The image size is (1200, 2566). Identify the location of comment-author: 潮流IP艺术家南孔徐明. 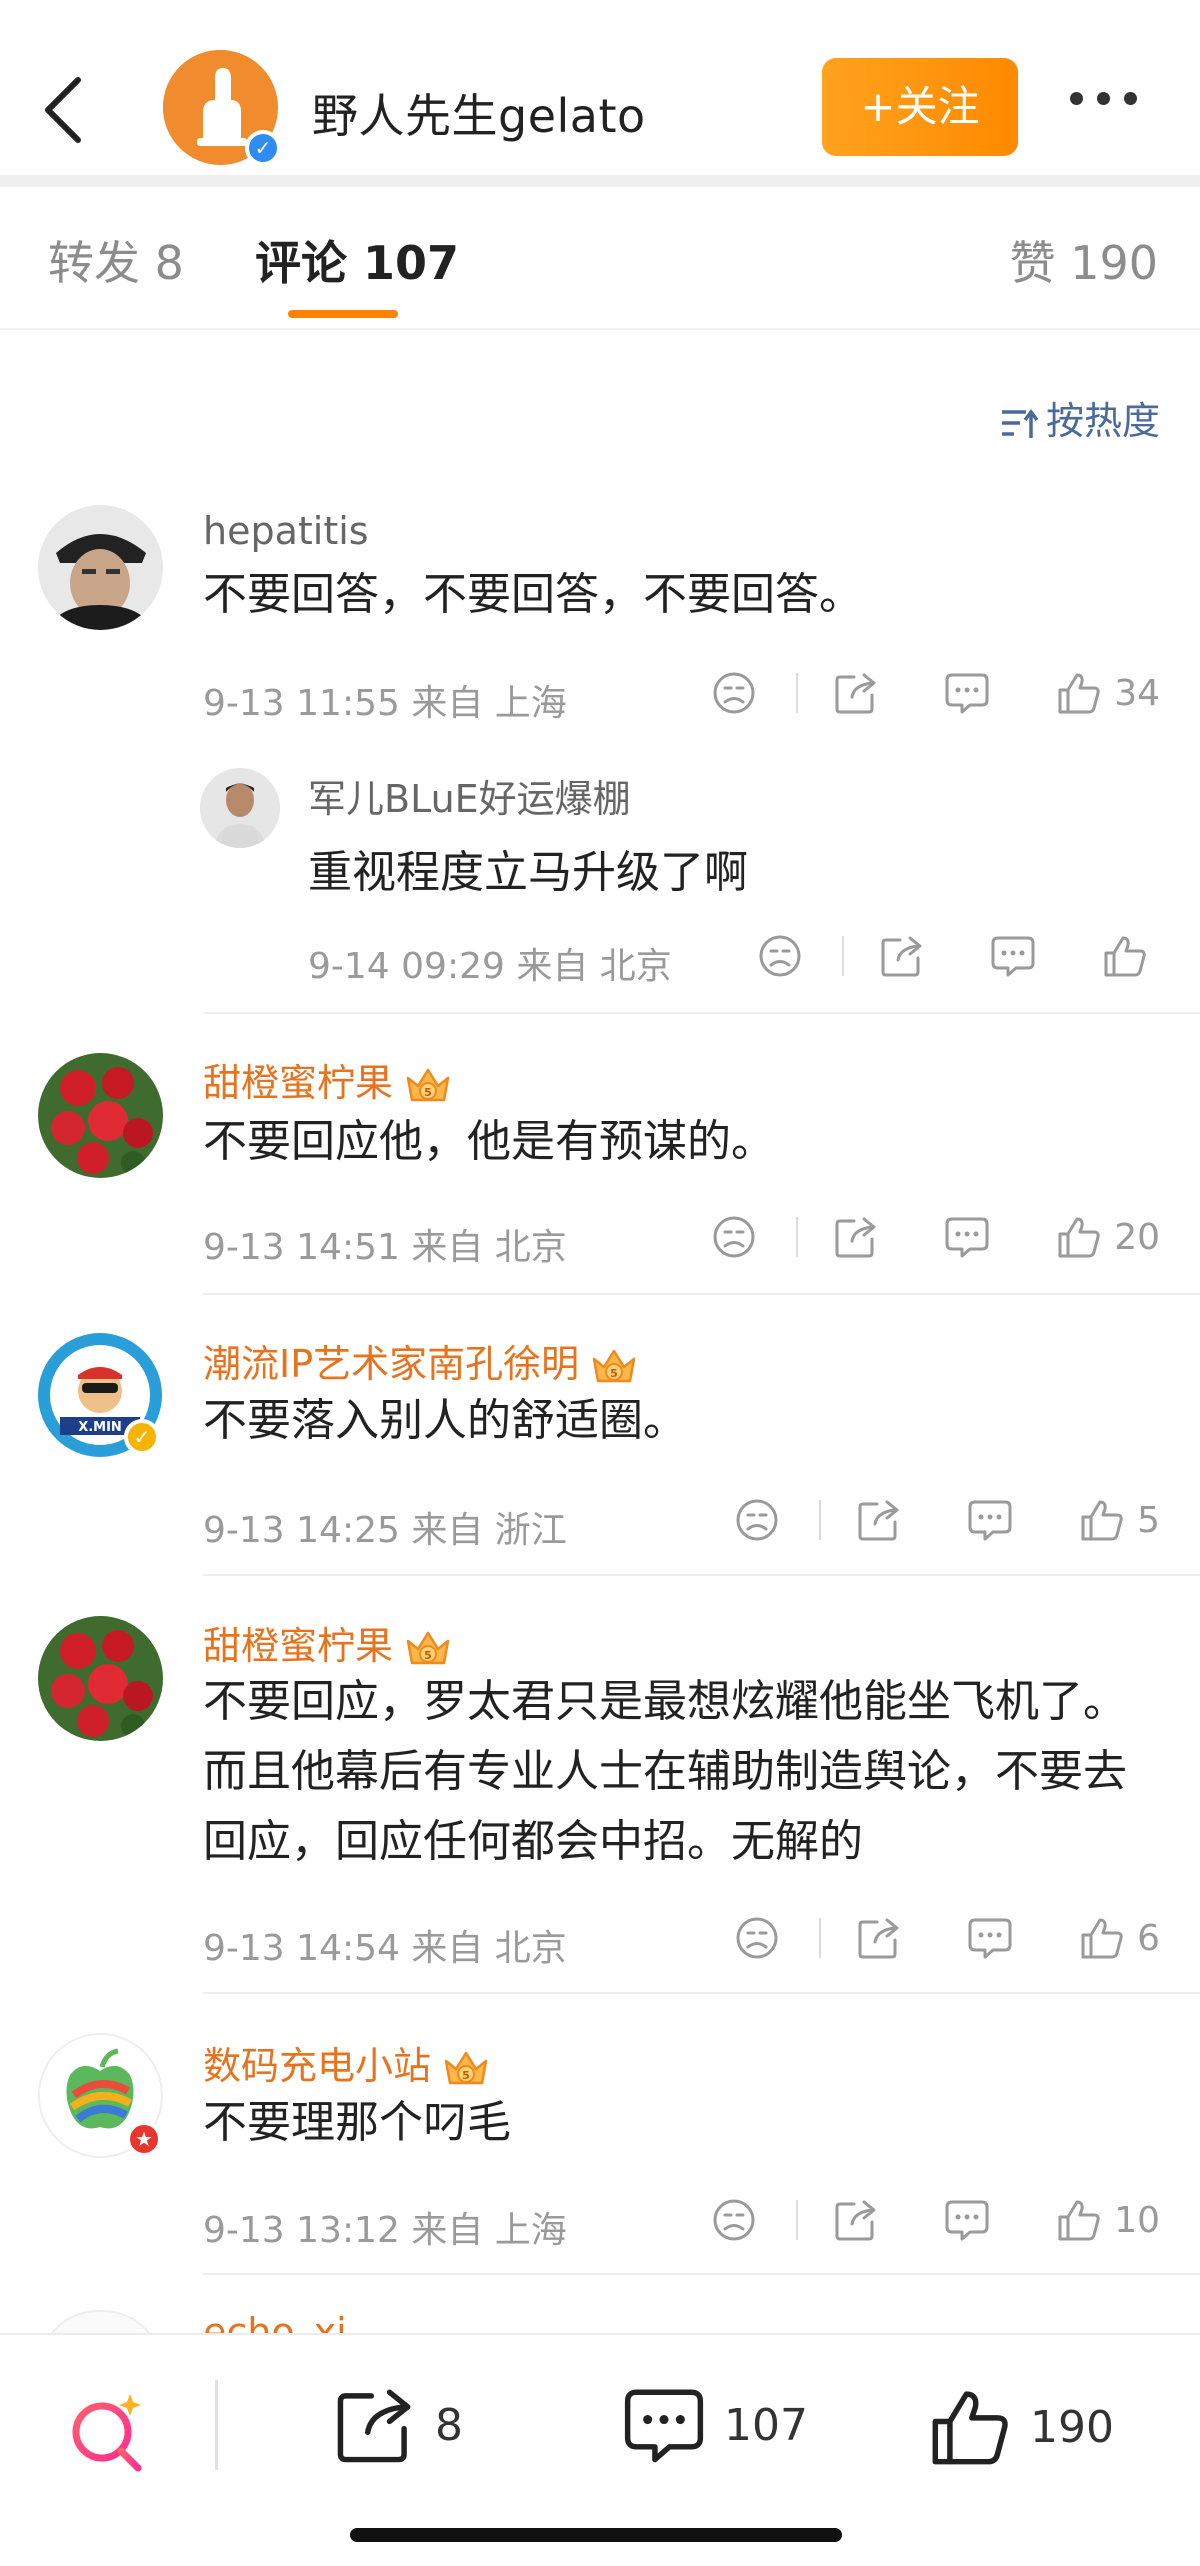
(421, 1361).